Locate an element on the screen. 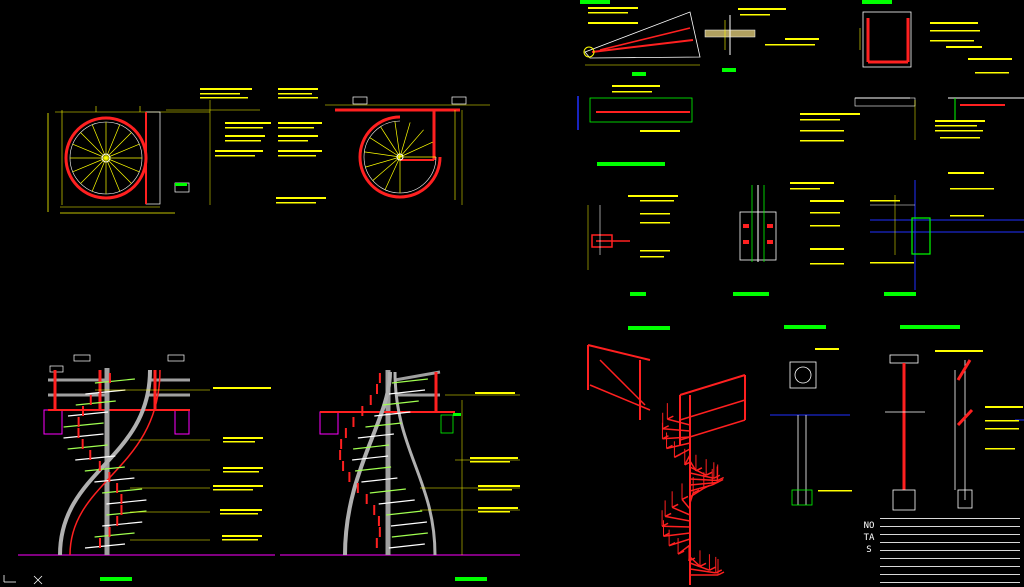 The height and width of the screenshot is (587, 1024). detail-wall-anchor is located at coordinates (947, 231).